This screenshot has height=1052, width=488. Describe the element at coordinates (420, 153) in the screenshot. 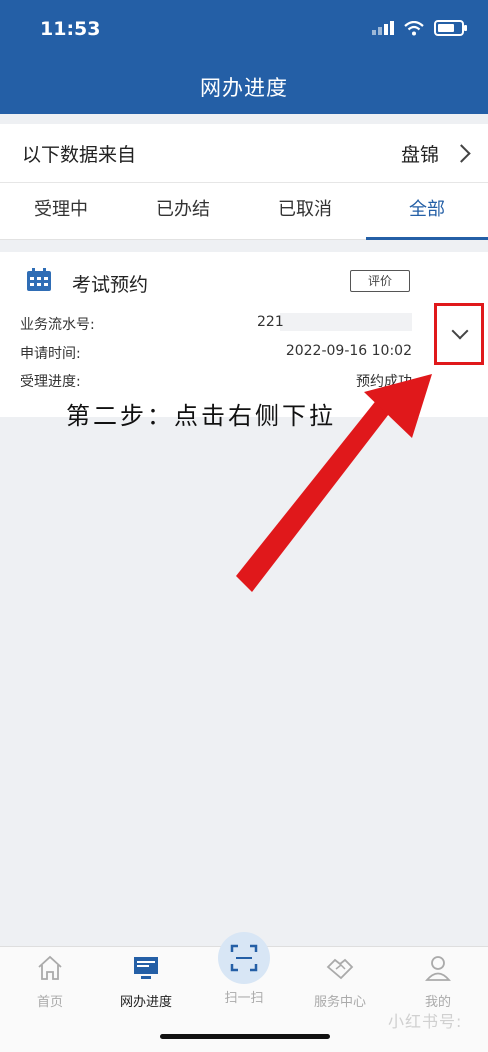

I see `data-source-city: 盘锦` at that location.